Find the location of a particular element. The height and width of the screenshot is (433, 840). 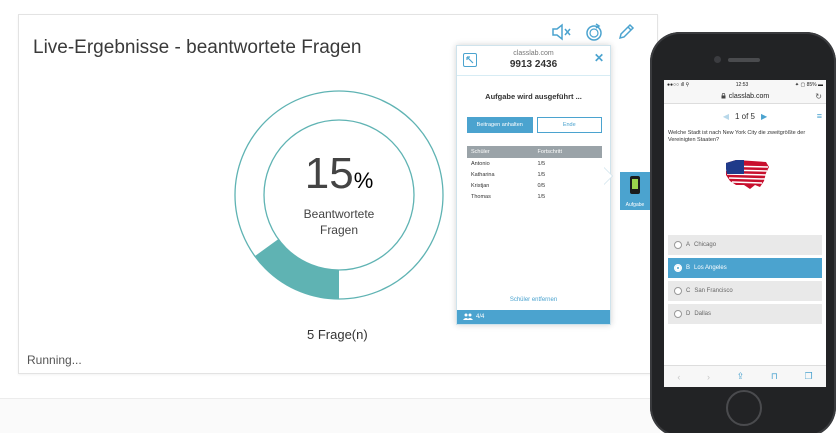

bookmarks-icon: ⊓ is located at coordinates (774, 376).